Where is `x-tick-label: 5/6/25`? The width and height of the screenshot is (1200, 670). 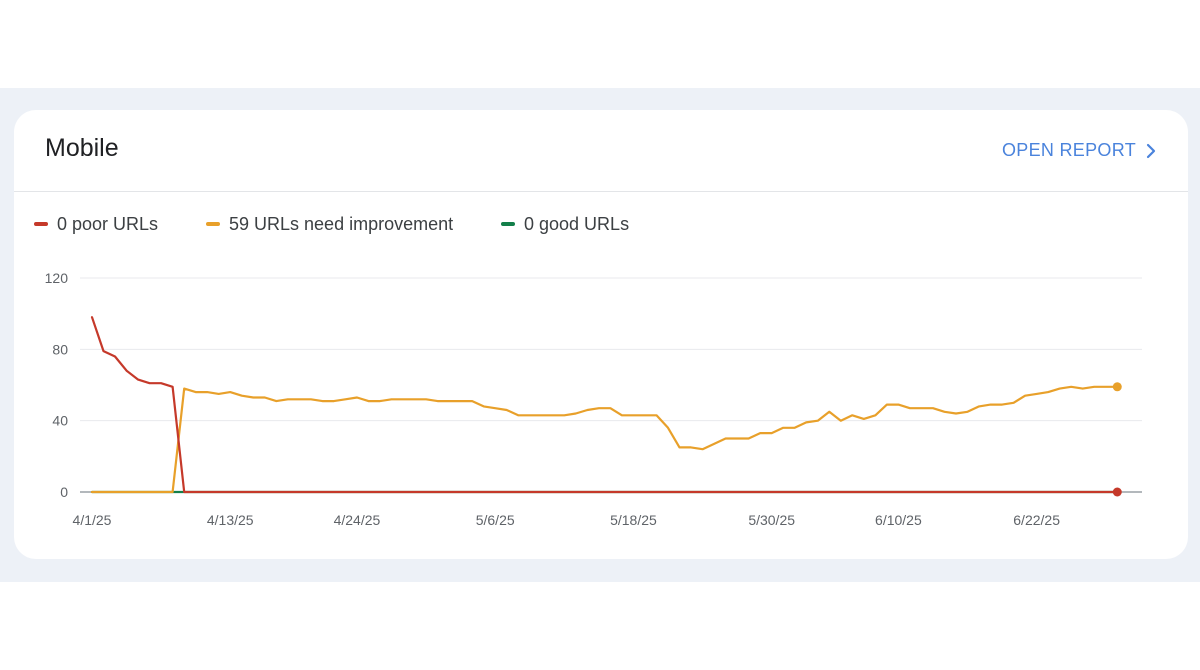 x-tick-label: 5/6/25 is located at coordinates (495, 520).